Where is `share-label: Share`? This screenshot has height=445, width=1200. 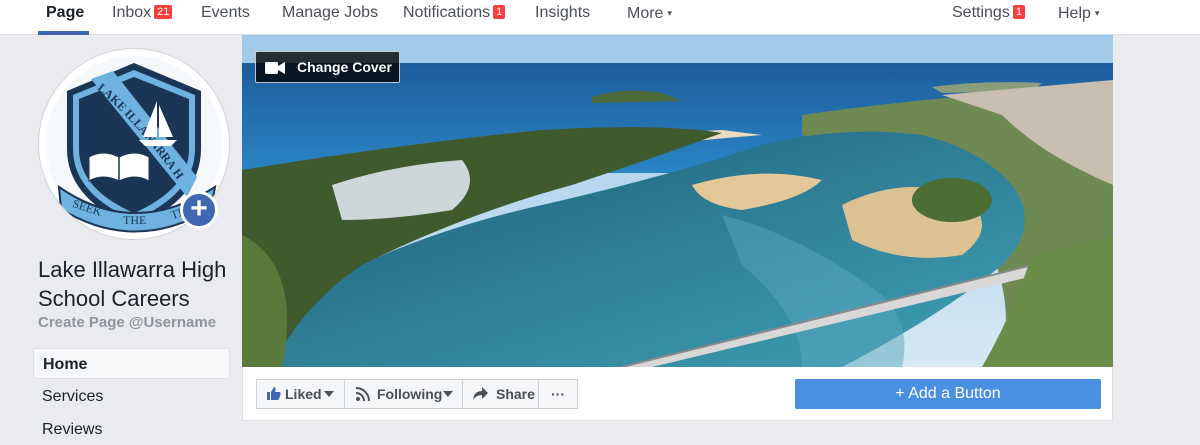
share-label: Share is located at coordinates (515, 394).